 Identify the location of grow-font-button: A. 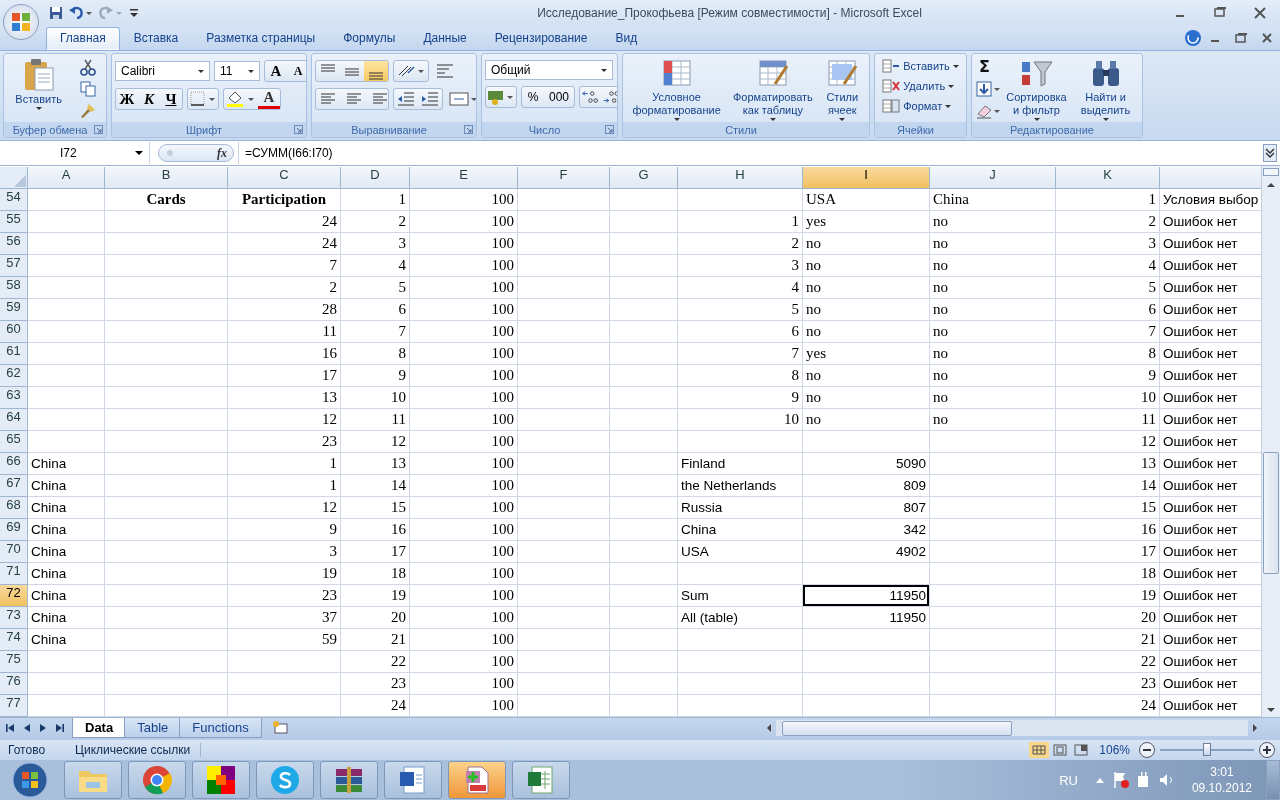
(276, 71).